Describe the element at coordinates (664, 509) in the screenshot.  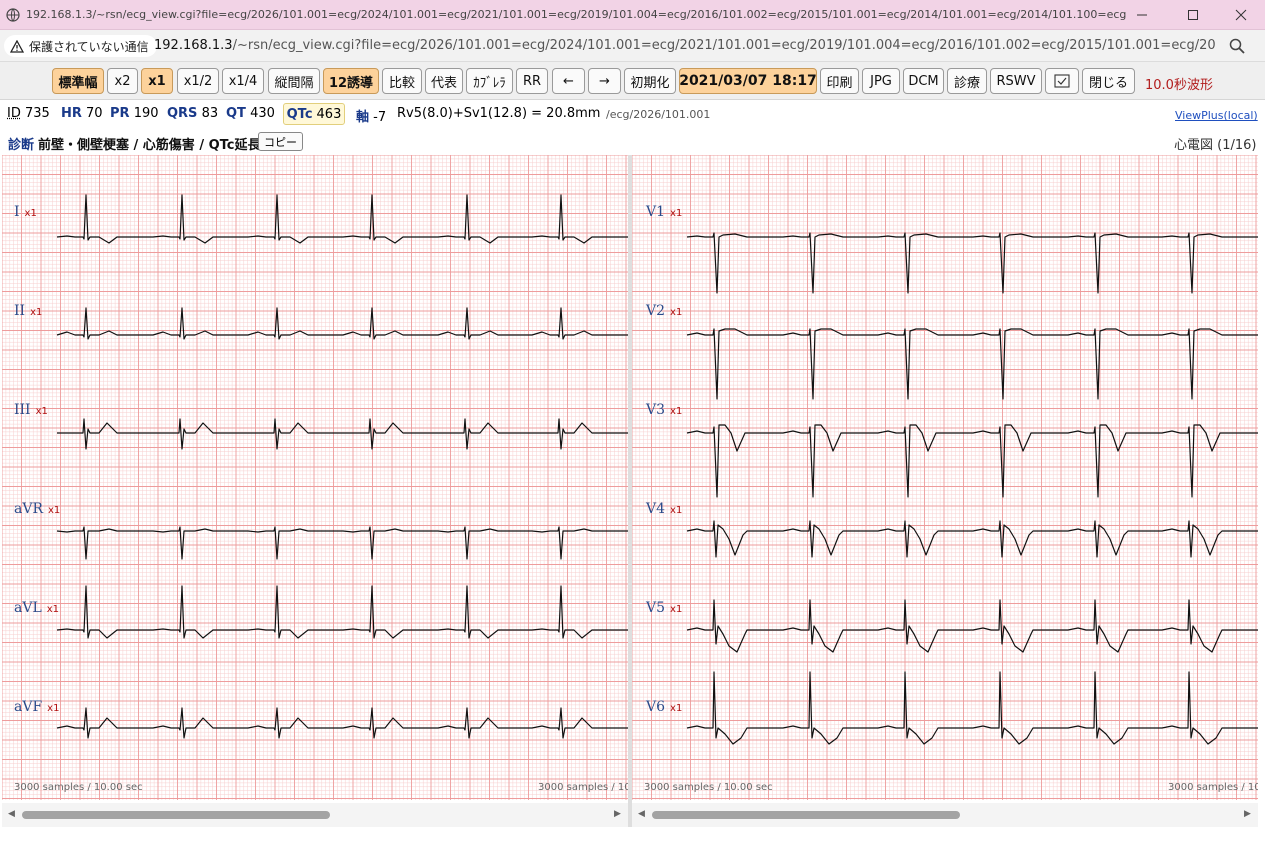
I see `lead-label-V4: V4 x1` at that location.